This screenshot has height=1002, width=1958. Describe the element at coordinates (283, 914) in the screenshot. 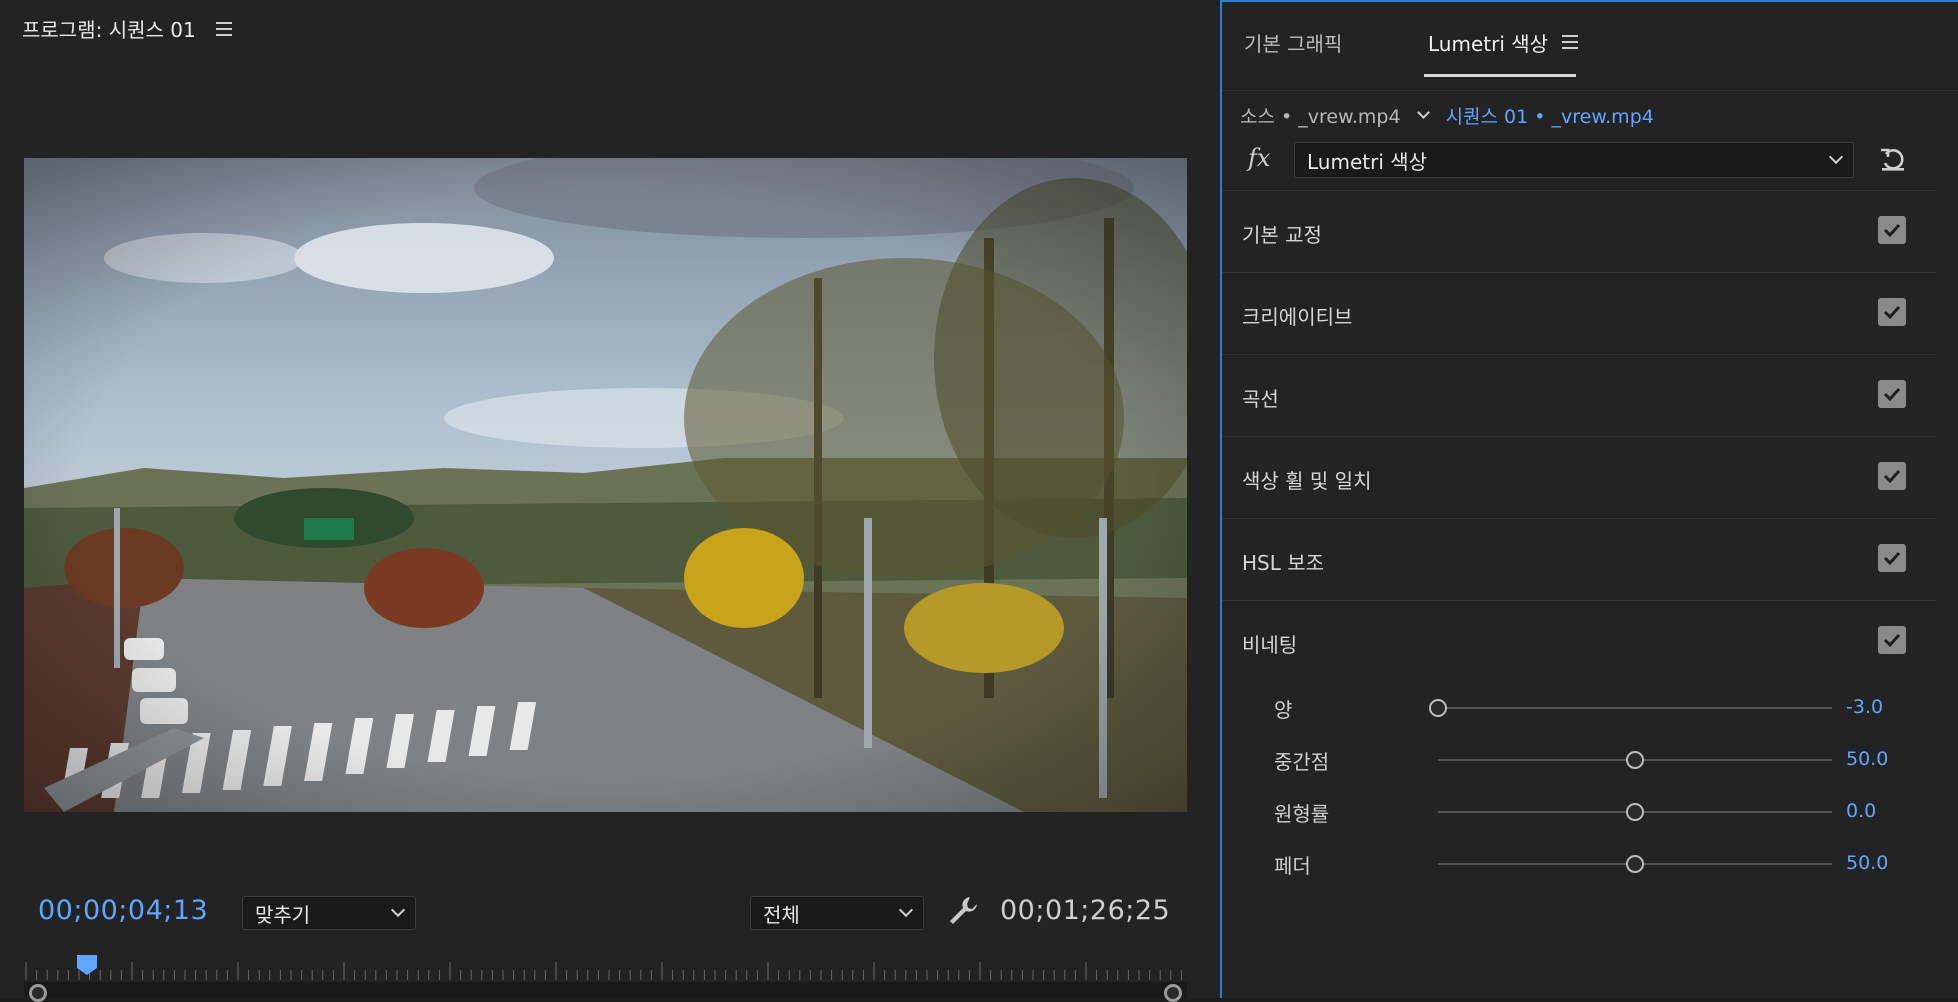

I see `zoom-select-value: 맞추기` at that location.